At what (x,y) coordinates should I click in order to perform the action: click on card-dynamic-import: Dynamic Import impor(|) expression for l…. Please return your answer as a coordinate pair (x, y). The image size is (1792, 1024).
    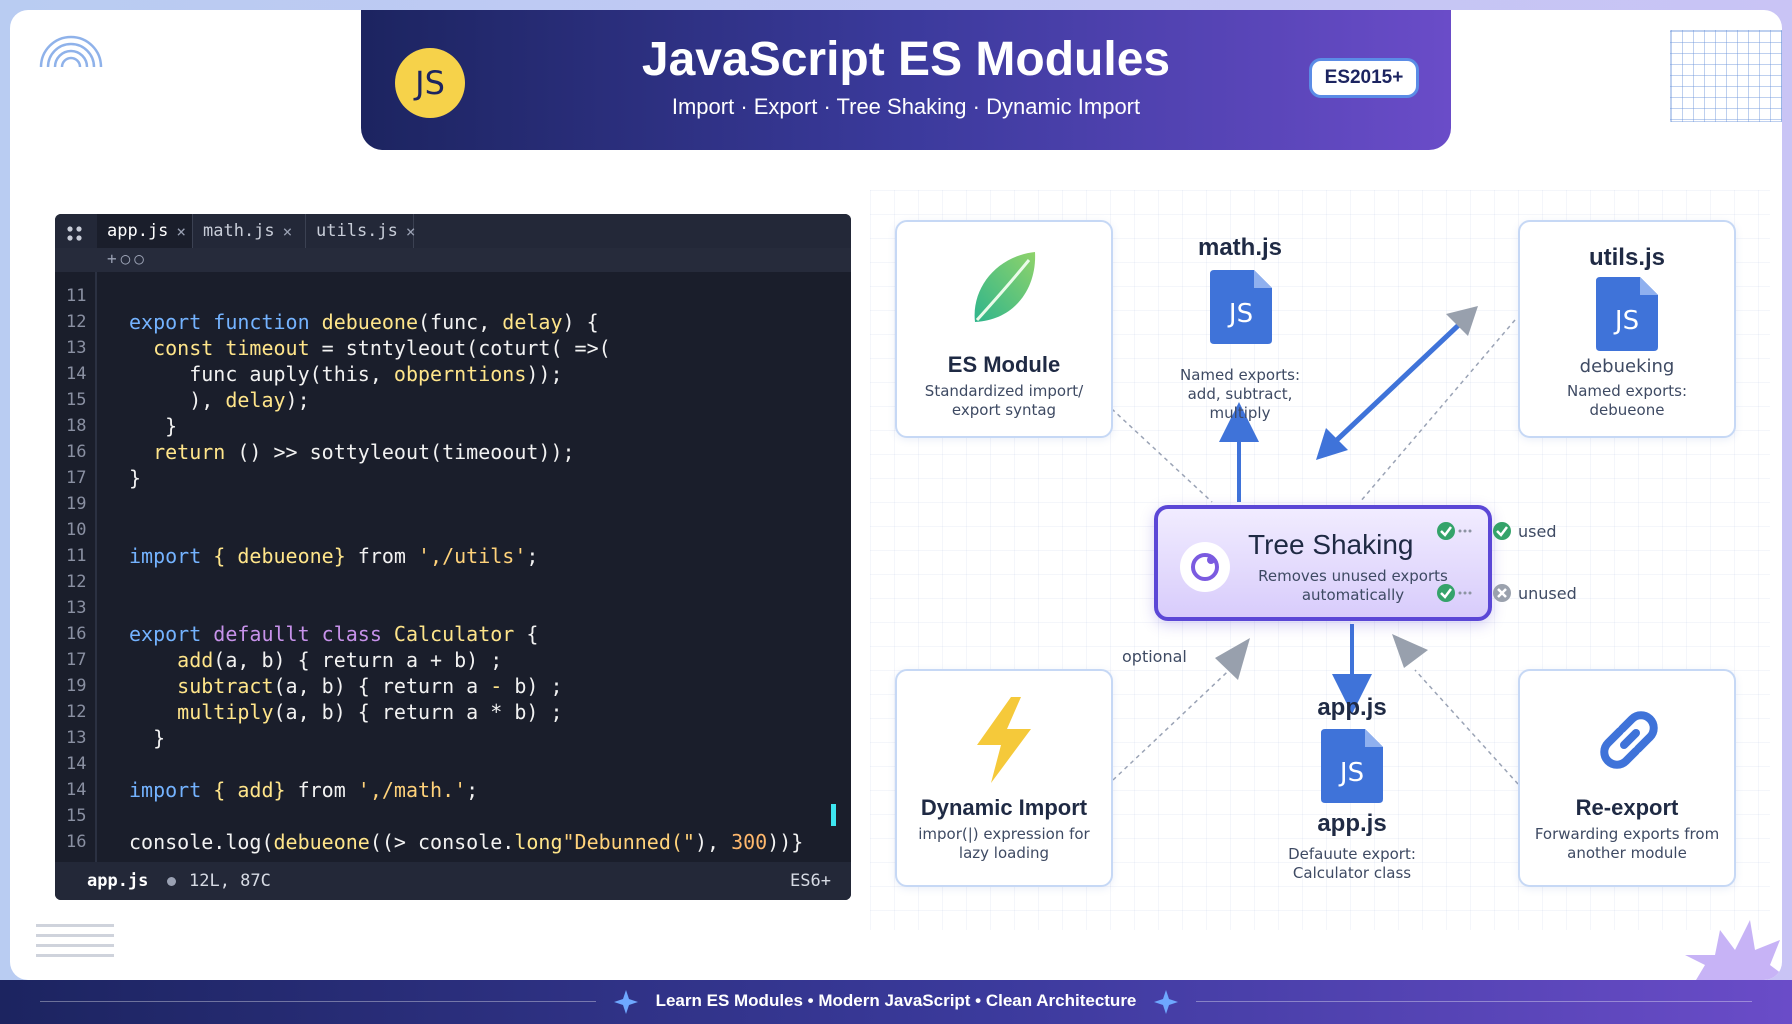
    Looking at the image, I should click on (1004, 778).